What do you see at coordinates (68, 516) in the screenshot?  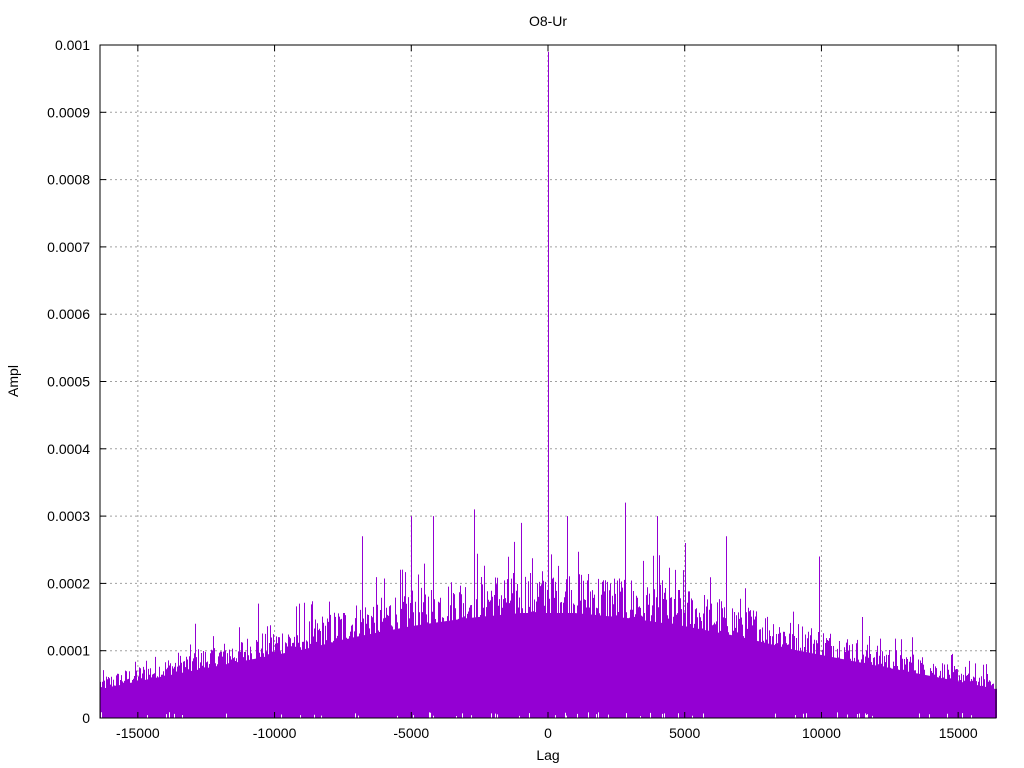 I see `y-tick-label: 0.0003` at bounding box center [68, 516].